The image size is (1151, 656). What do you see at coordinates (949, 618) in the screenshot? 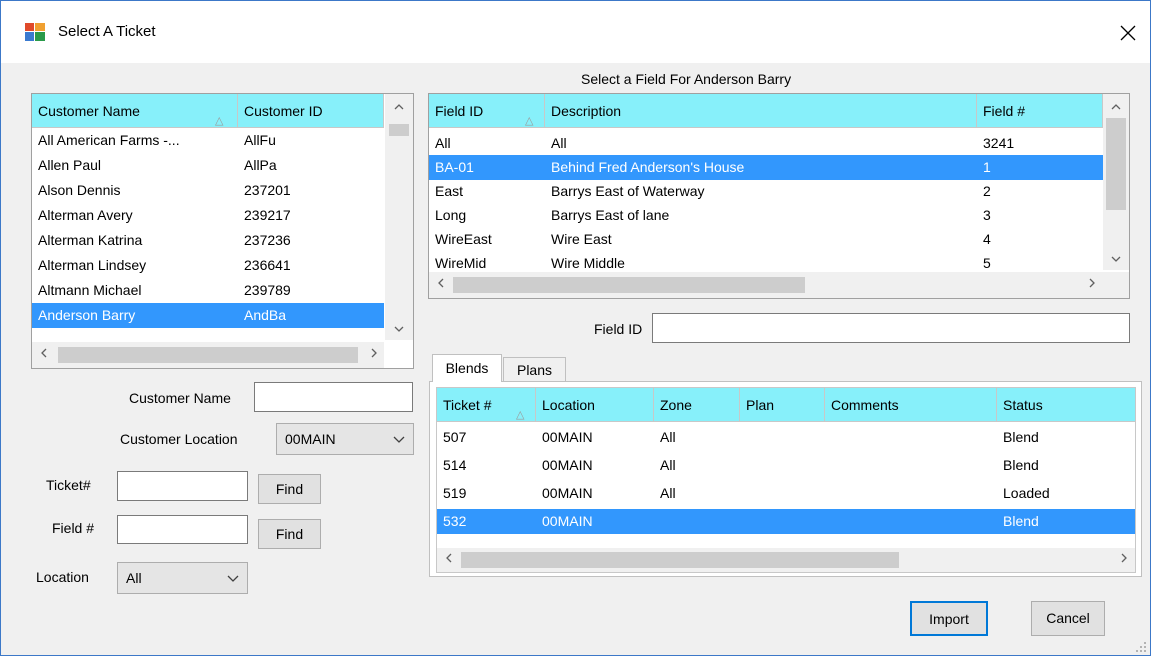
I see `import-button: Import` at bounding box center [949, 618].